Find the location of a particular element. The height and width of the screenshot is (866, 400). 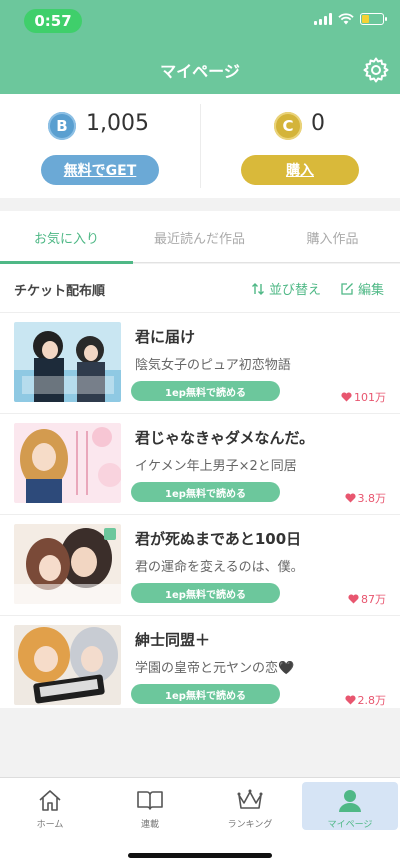

paid-coin-amount: 0 is located at coordinates (318, 123).